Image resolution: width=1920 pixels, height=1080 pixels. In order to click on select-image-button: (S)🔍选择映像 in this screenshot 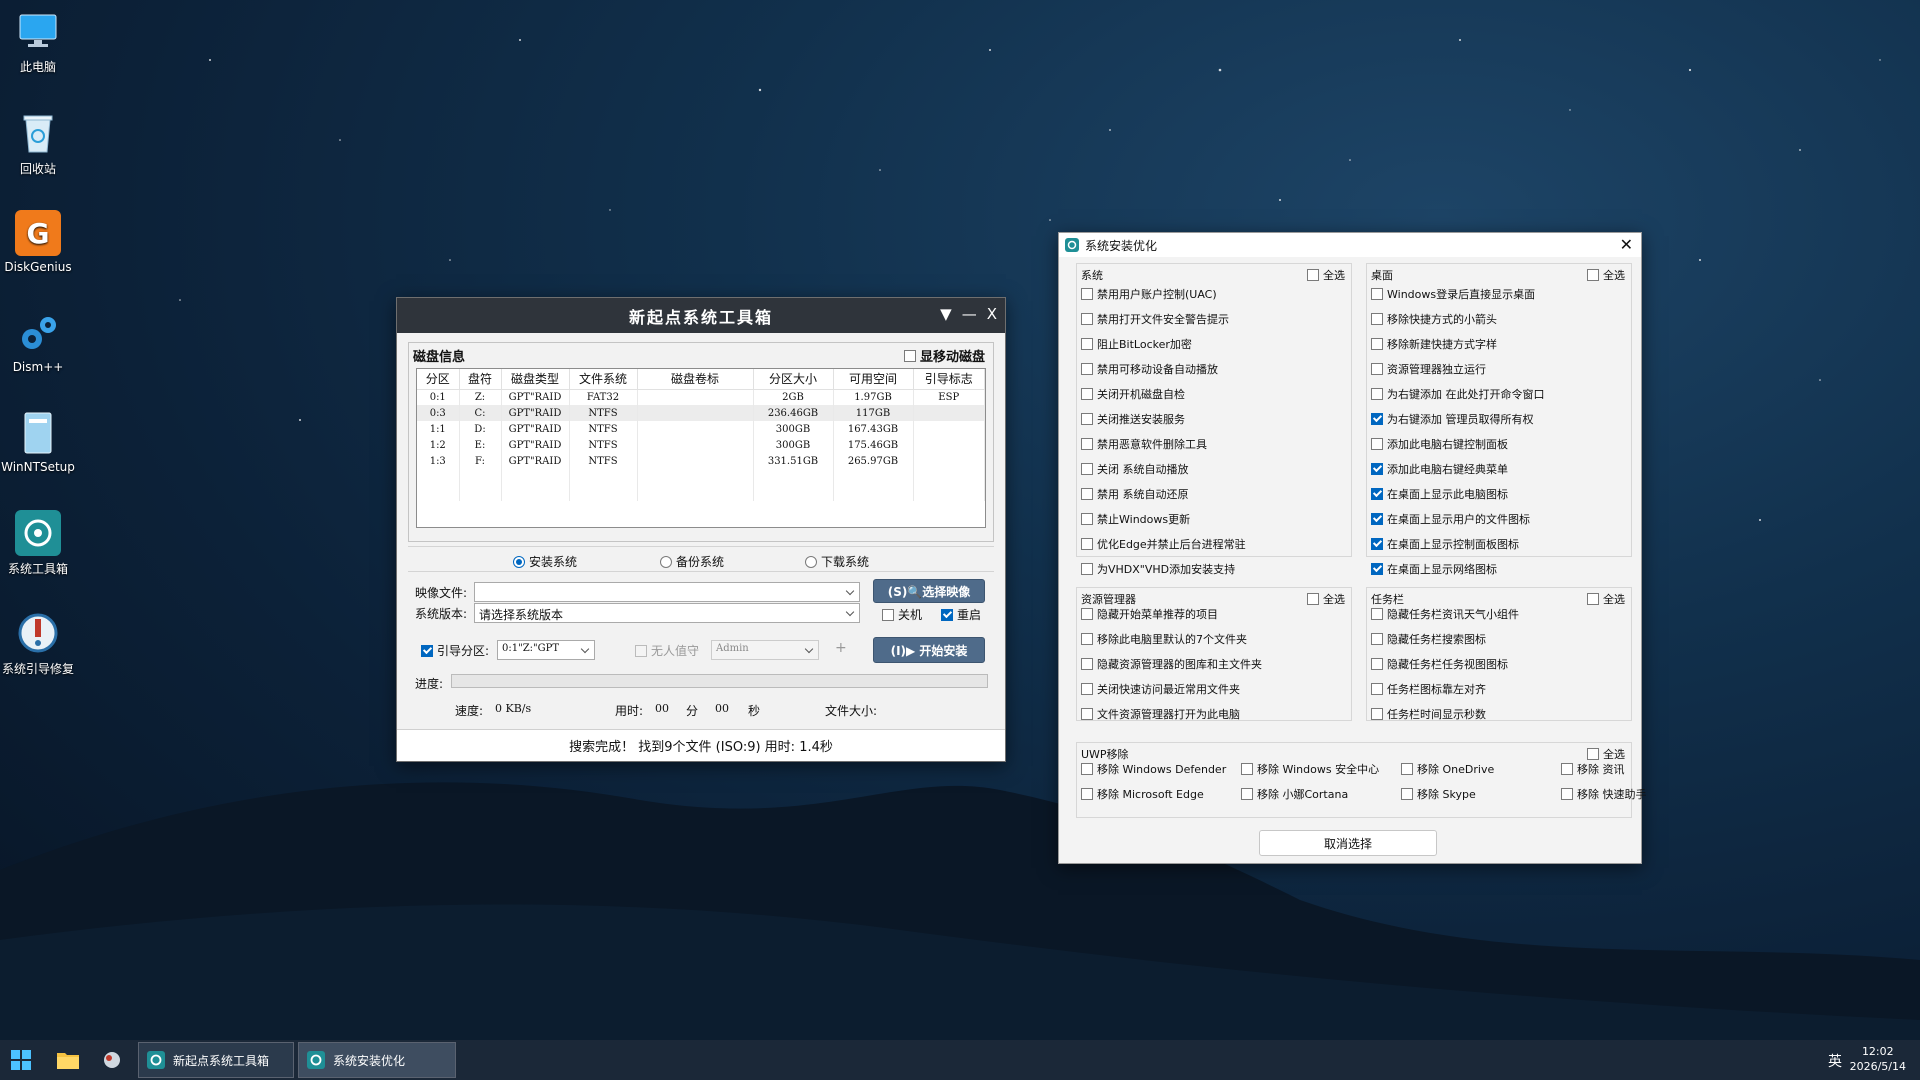, I will do `click(929, 591)`.